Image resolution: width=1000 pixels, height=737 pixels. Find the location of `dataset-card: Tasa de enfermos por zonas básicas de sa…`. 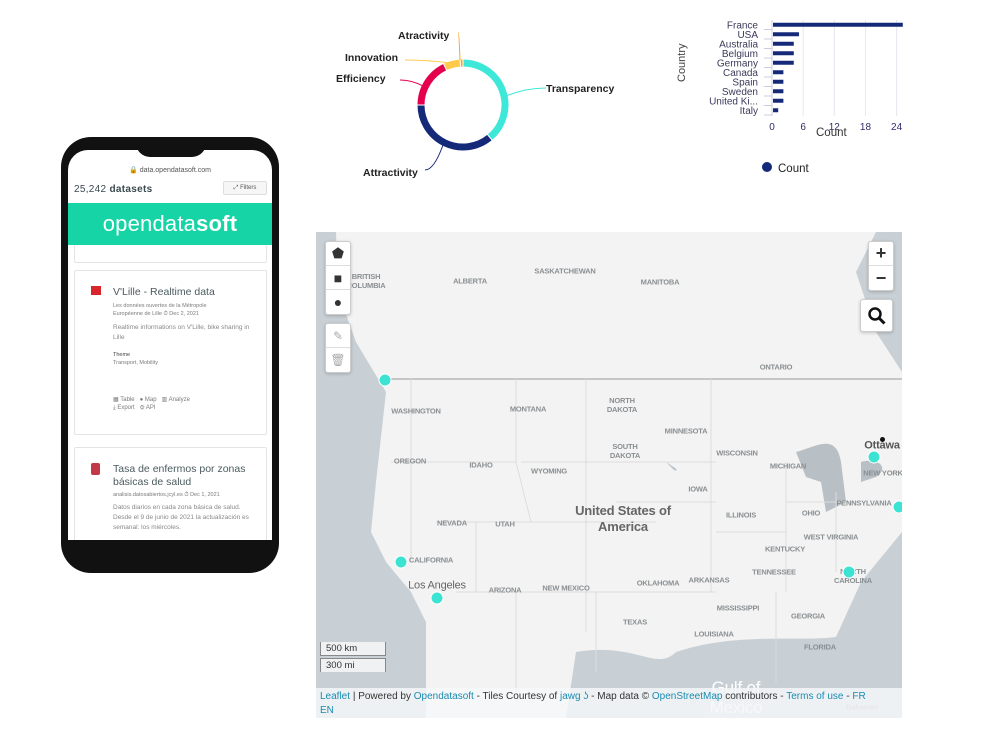

dataset-card: Tasa de enfermos por zonas básicas de sa… is located at coordinates (170, 493).